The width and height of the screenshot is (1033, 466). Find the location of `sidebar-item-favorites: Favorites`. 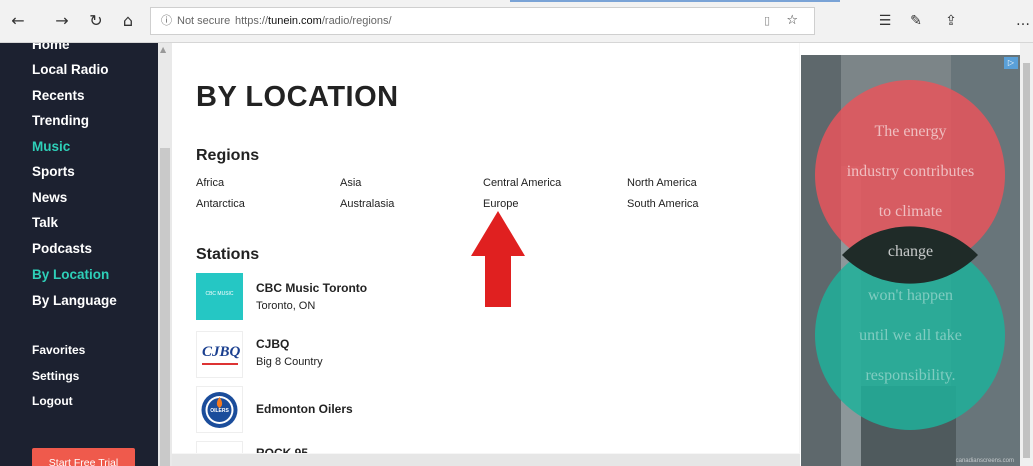

sidebar-item-favorites: Favorites is located at coordinates (58, 350).